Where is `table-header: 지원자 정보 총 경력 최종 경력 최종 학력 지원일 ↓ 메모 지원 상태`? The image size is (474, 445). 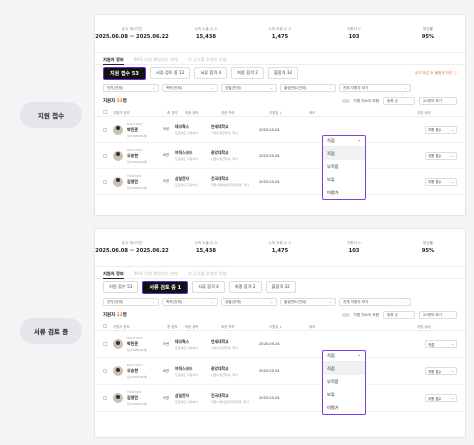 table-header: 지원자 정보 총 경력 최종 경력 최종 학력 지원일 ↓ 메모 지원 상태 is located at coordinates (280, 326).